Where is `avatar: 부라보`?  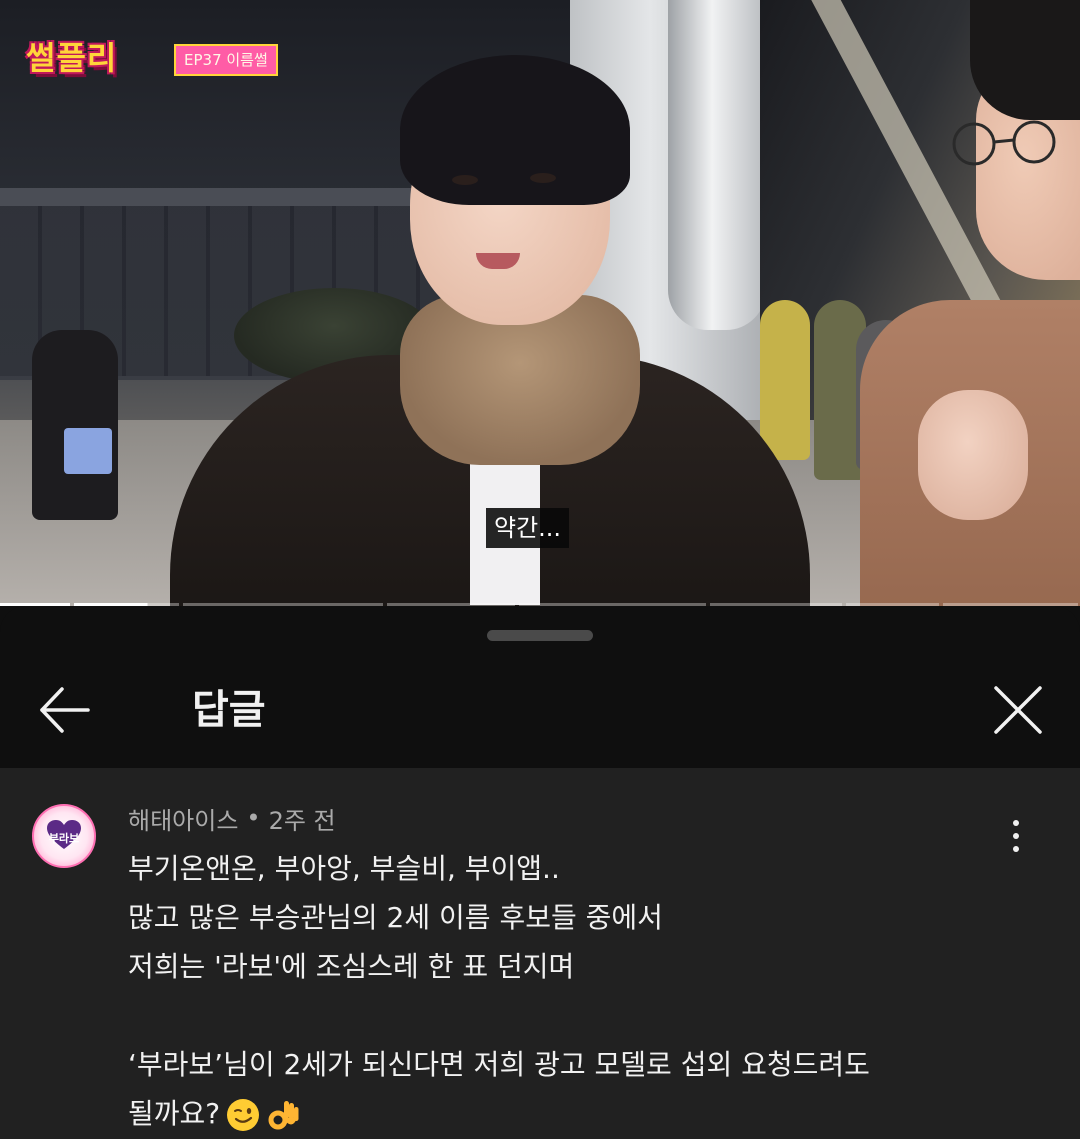 avatar: 부라보 is located at coordinates (64, 836).